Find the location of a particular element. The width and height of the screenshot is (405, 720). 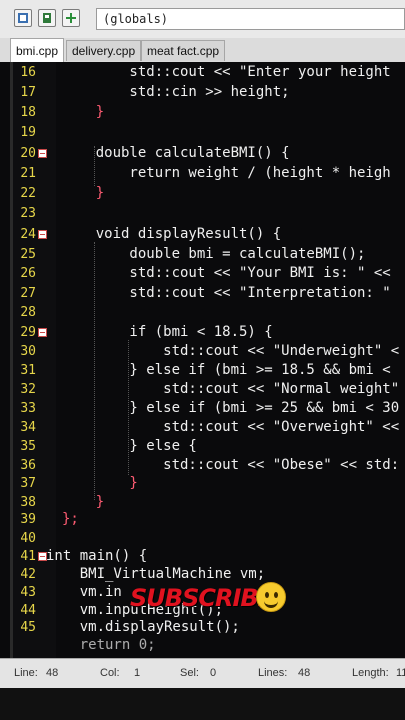

toolbar: (globals) is located at coordinates (202, 19).